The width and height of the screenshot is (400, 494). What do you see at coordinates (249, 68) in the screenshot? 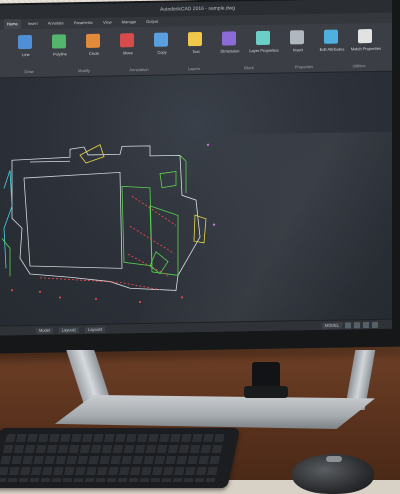
I see `ribbon-panel-label: Block` at bounding box center [249, 68].